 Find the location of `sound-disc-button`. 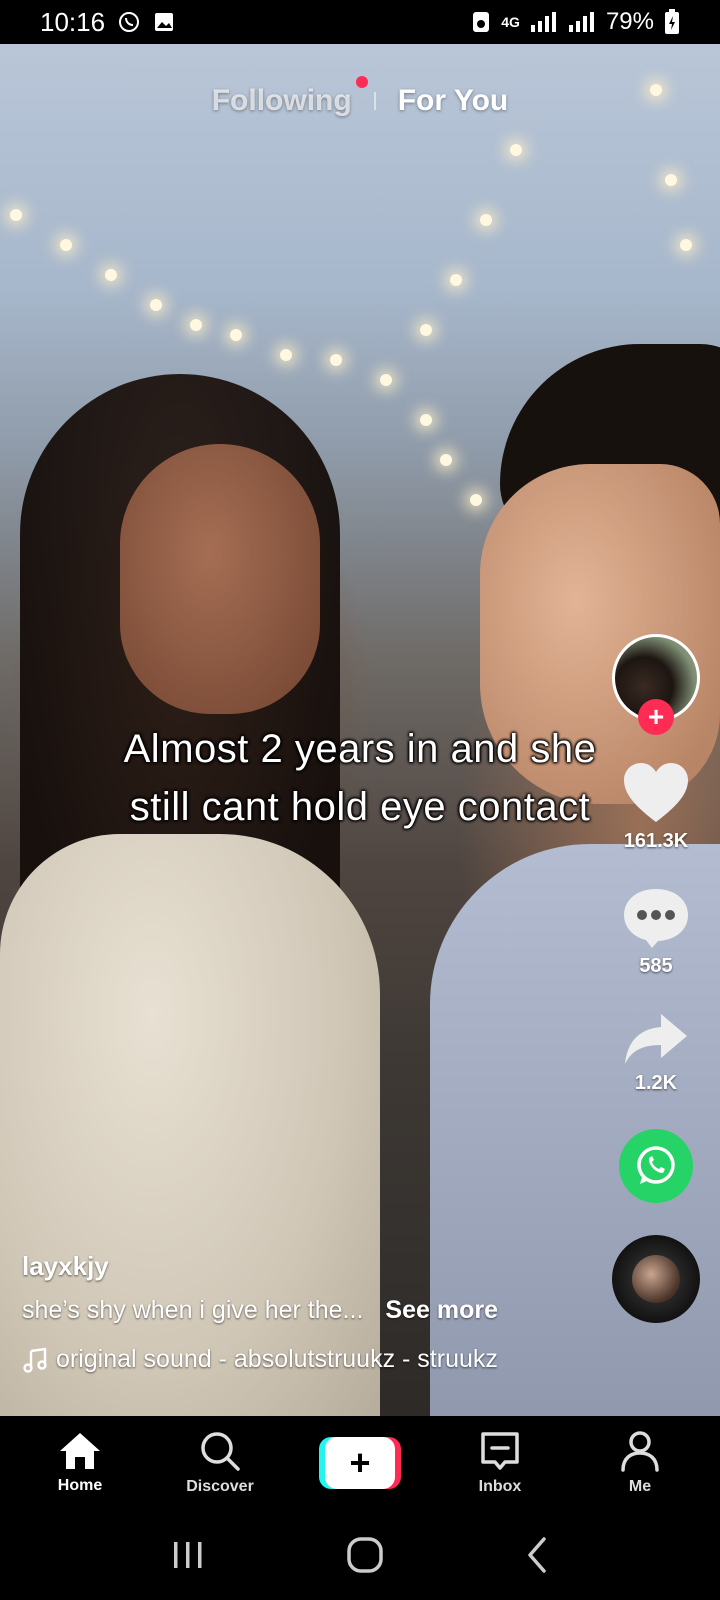

sound-disc-button is located at coordinates (656, 1279).